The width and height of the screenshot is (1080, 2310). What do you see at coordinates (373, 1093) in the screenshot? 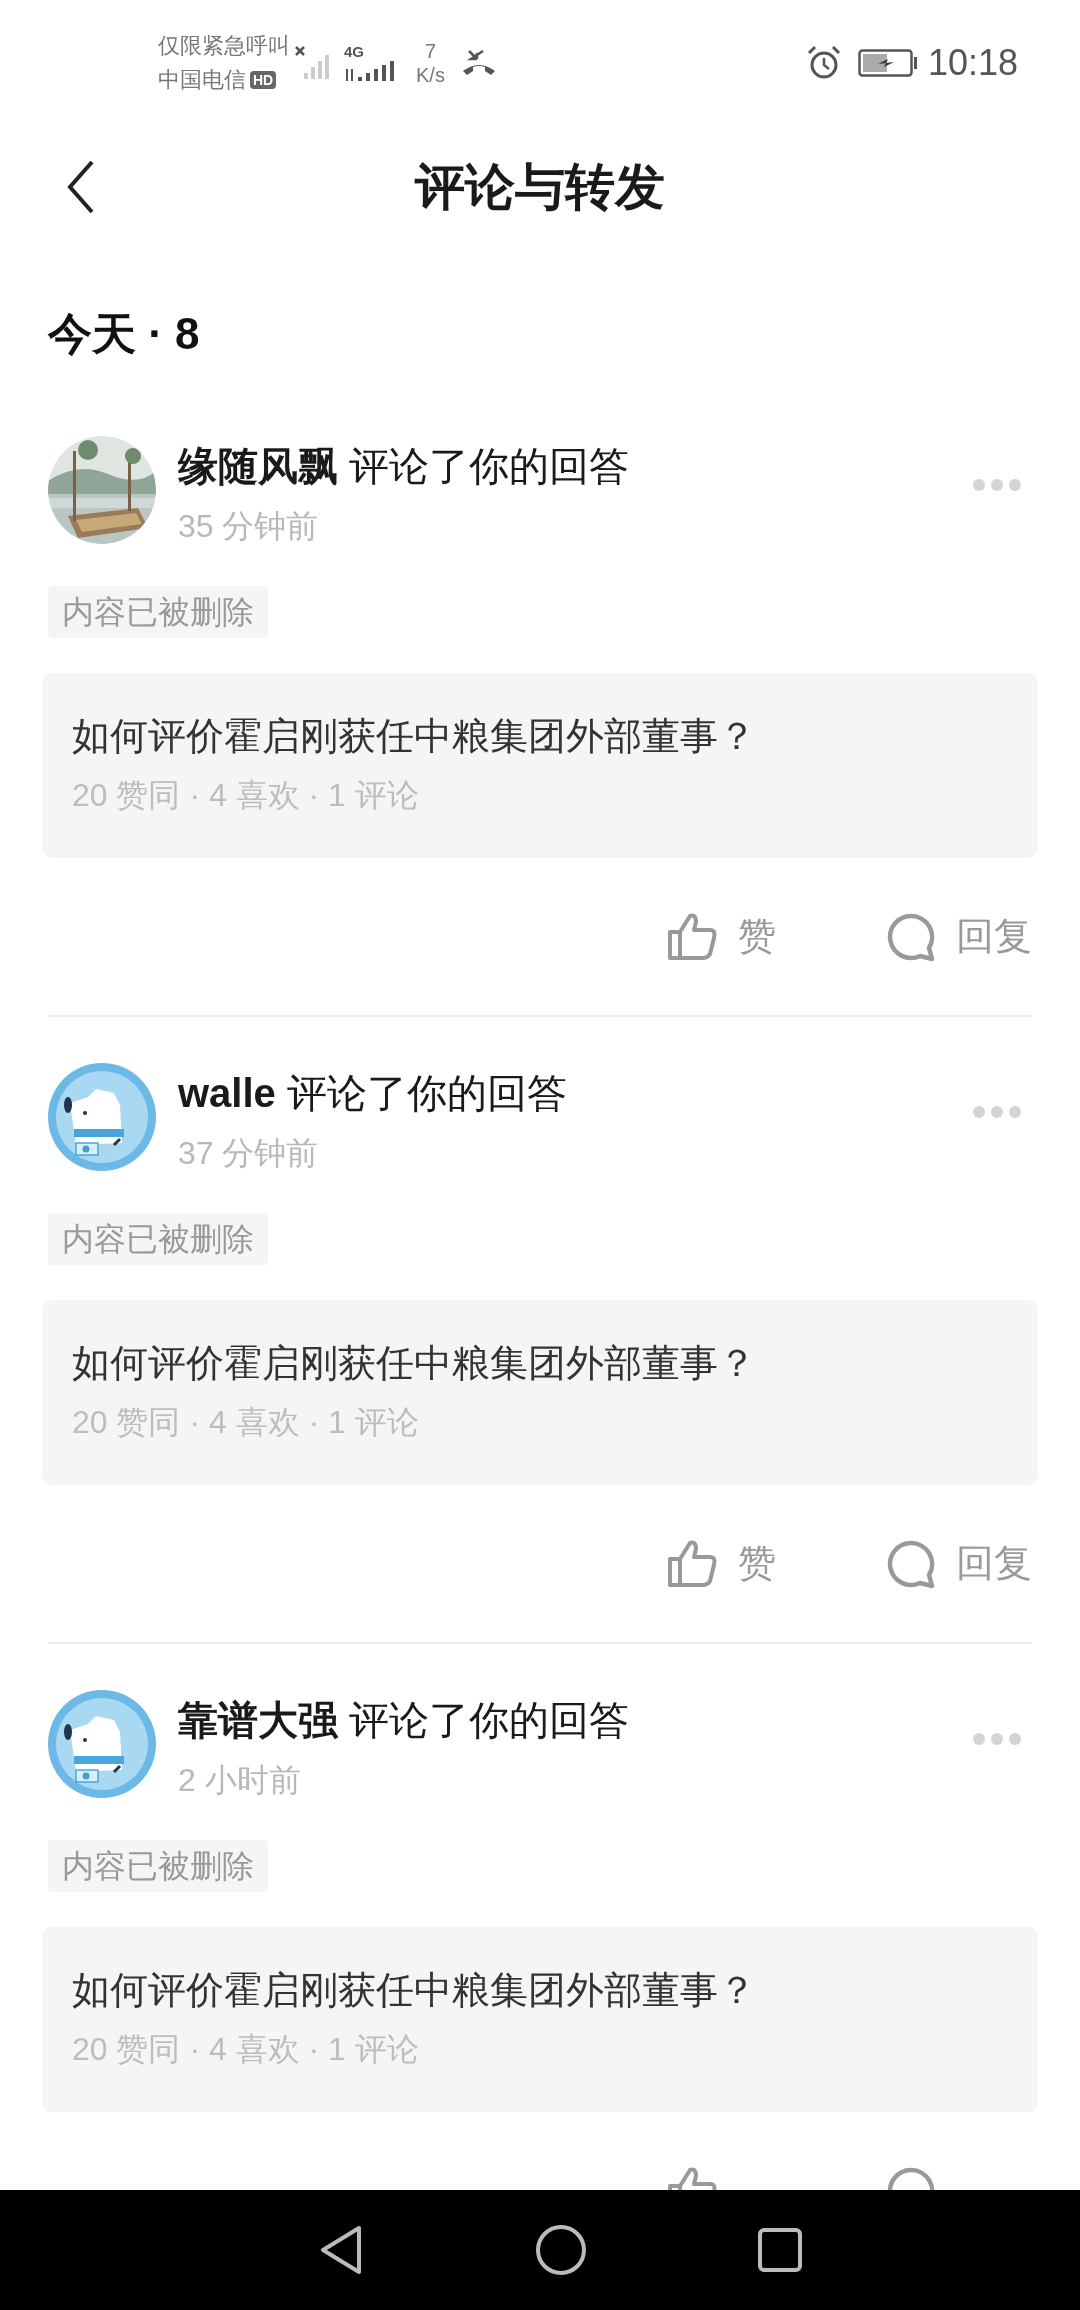
I see `notification-text: walle 评论了你的回答` at bounding box center [373, 1093].